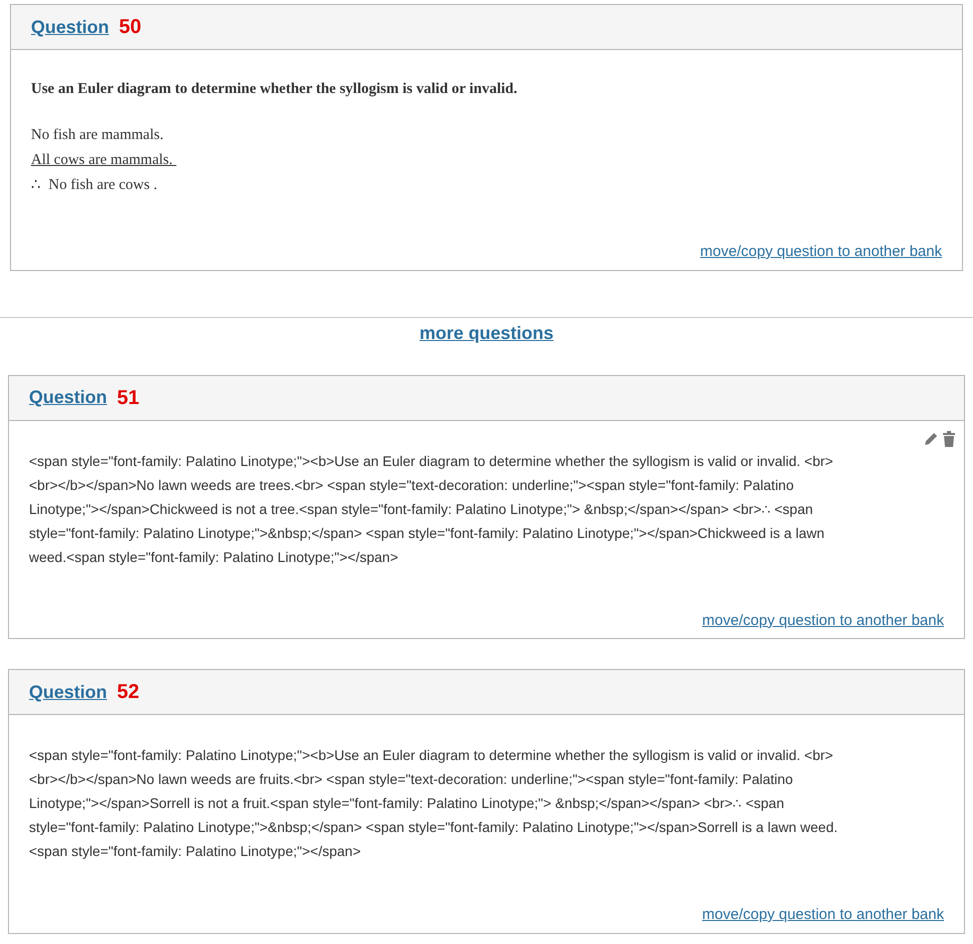 The width and height of the screenshot is (973, 944). Describe the element at coordinates (274, 89) in the screenshot. I see `instruction-text: Use an Euler diagram to determine whether the syllogism is valid or invalid.` at that location.